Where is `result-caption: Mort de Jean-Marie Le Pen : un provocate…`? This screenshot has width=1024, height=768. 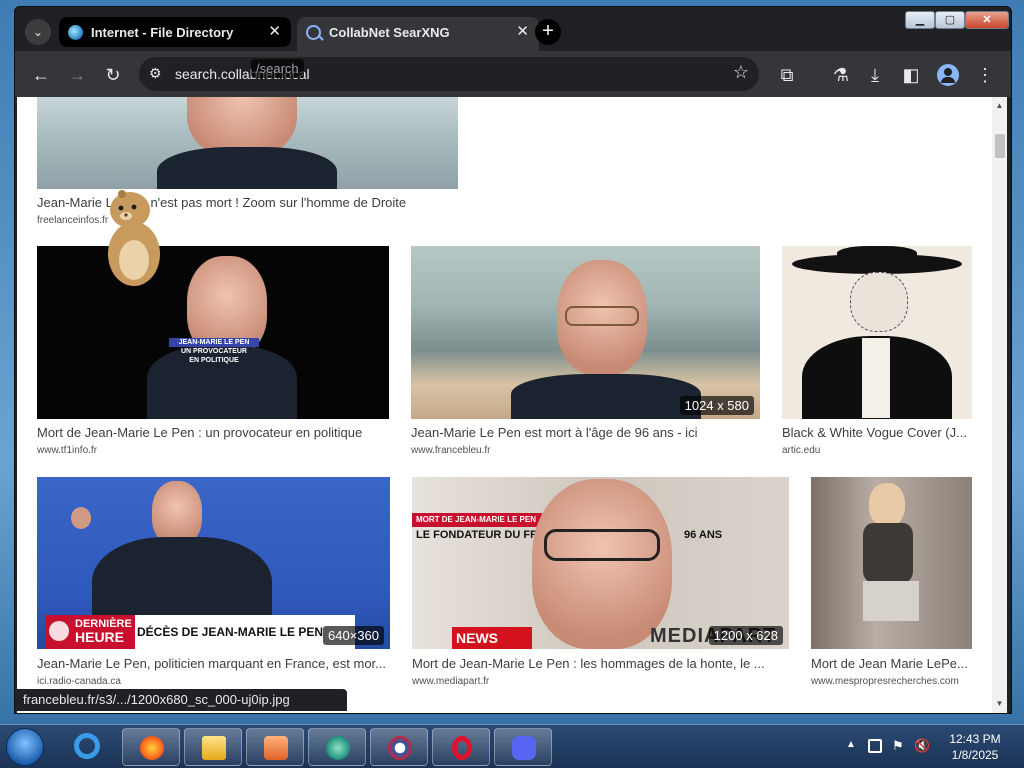
result-caption: Mort de Jean-Marie Le Pen : un provocate… is located at coordinates (213, 432).